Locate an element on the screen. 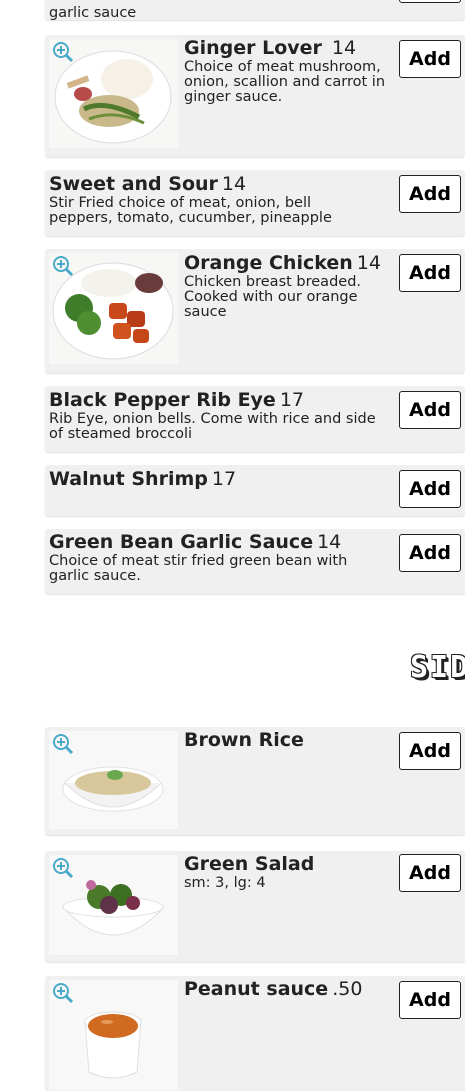 The height and width of the screenshot is (1091, 465). item-name: Peanut sauce is located at coordinates (256, 989).